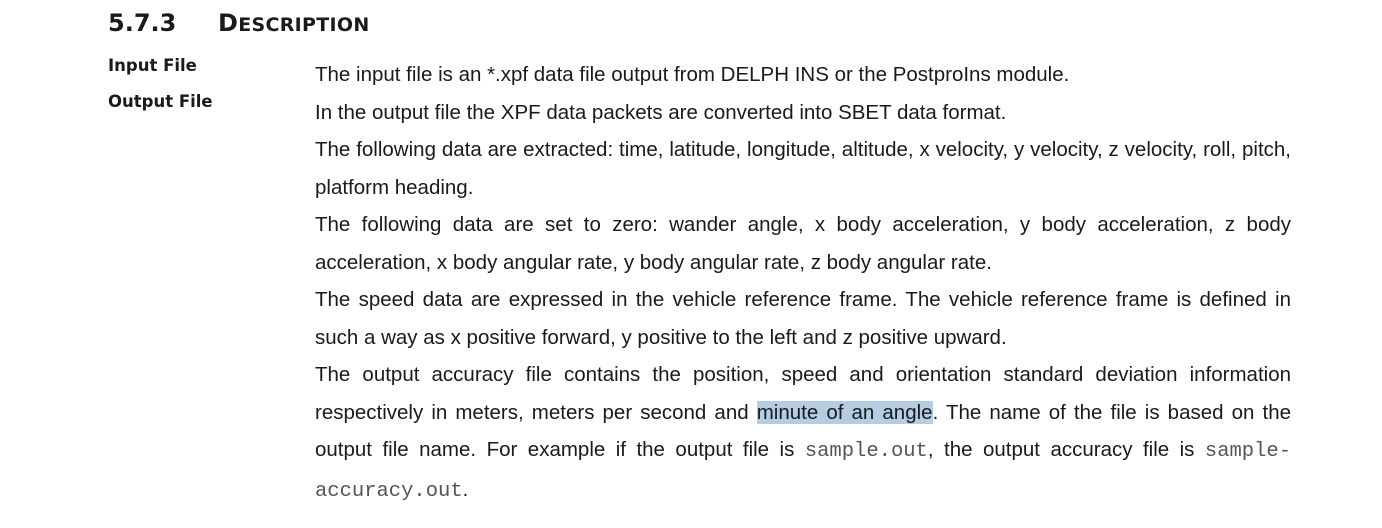 The image size is (1382, 528). Describe the element at coordinates (1066, 449) in the screenshot. I see `accuracy-text-3: , the output accuracy file is` at that location.